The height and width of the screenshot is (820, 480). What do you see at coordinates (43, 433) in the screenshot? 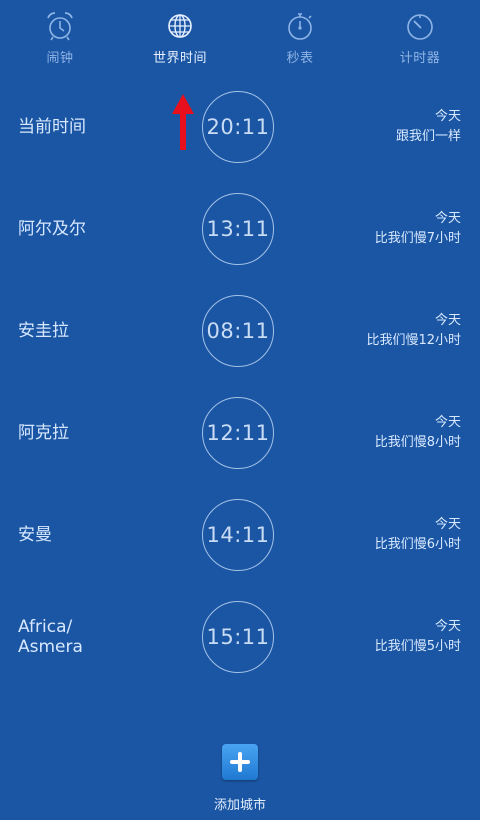
I see `city-name: 阿克拉` at bounding box center [43, 433].